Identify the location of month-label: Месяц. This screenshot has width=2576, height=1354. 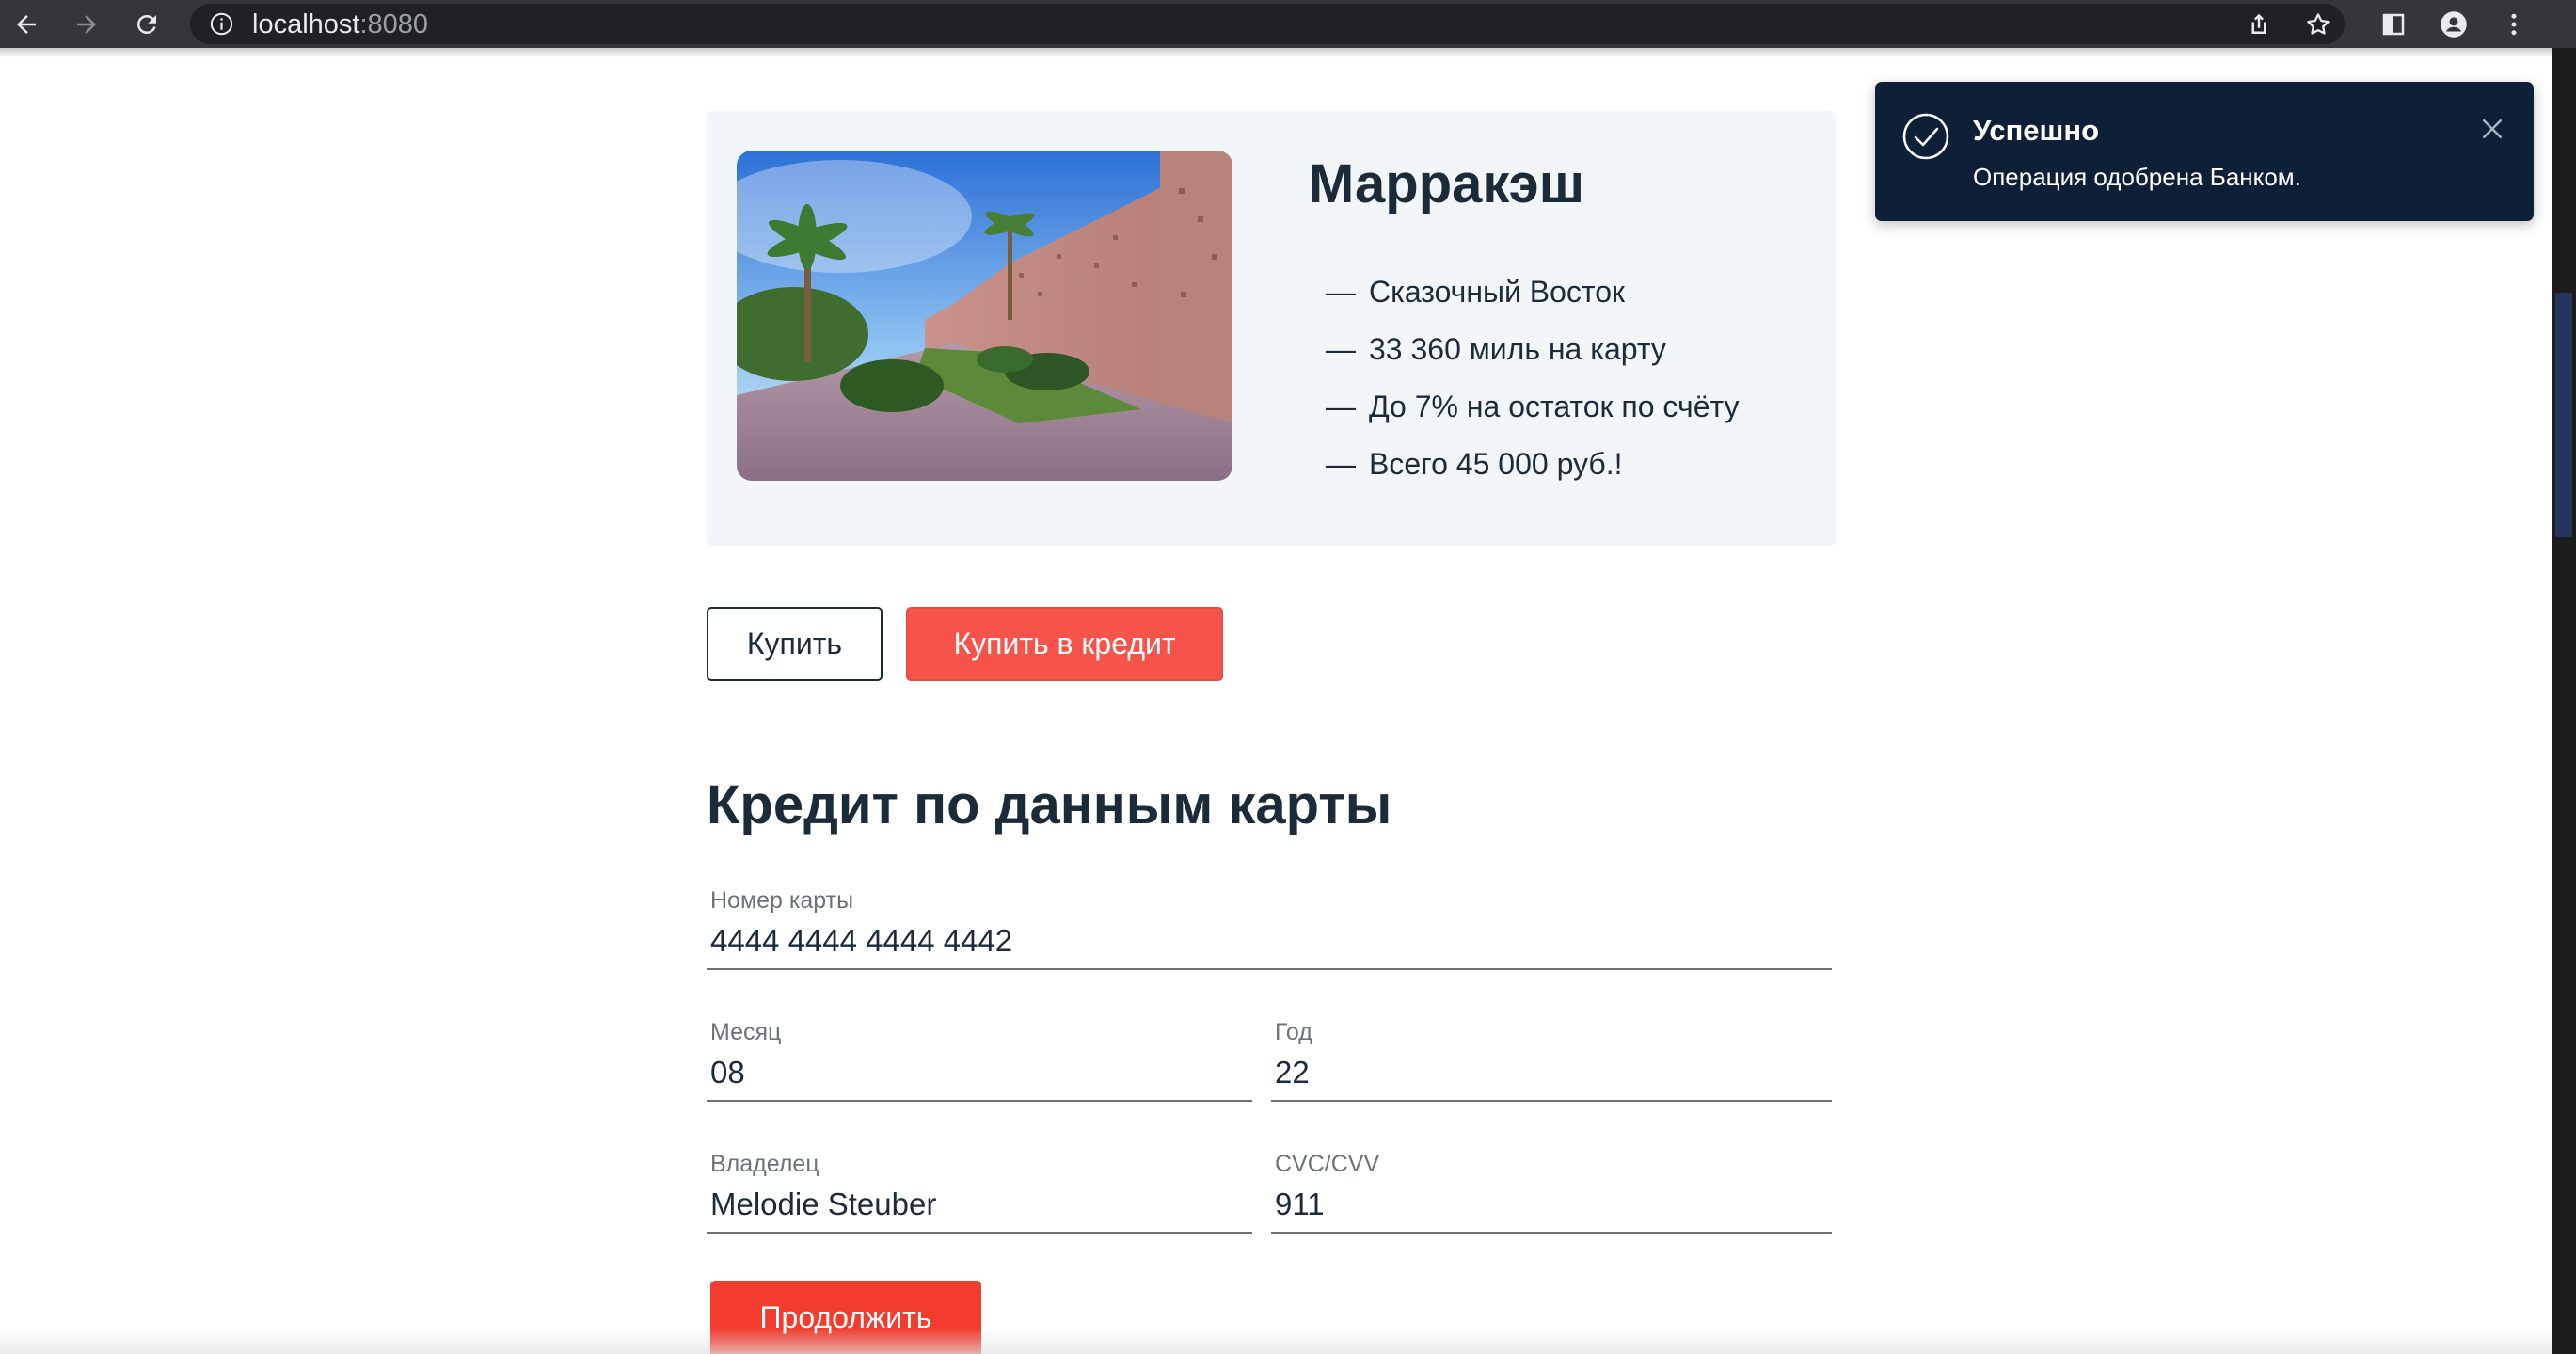
(746, 1032).